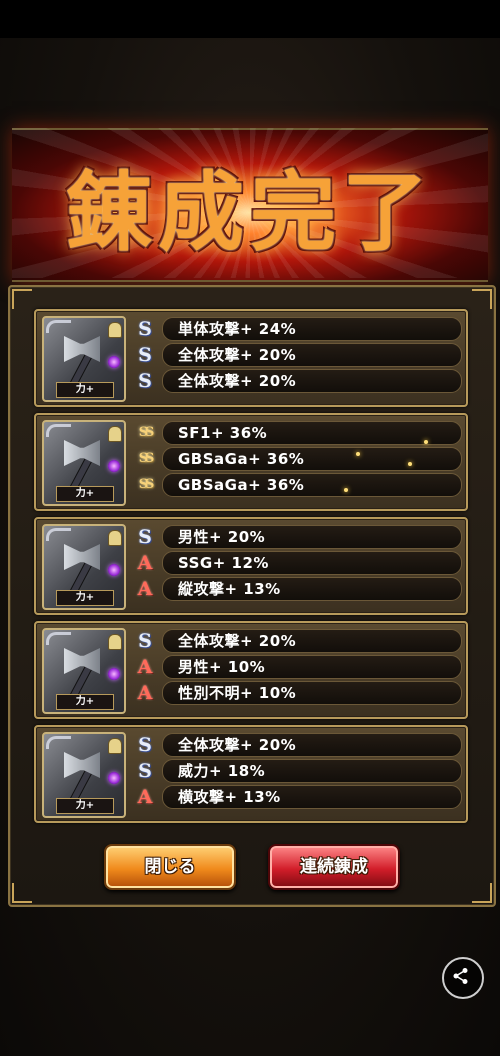  What do you see at coordinates (222, 771) in the screenshot?
I see `ability-text: 威力+ 18%` at bounding box center [222, 771].